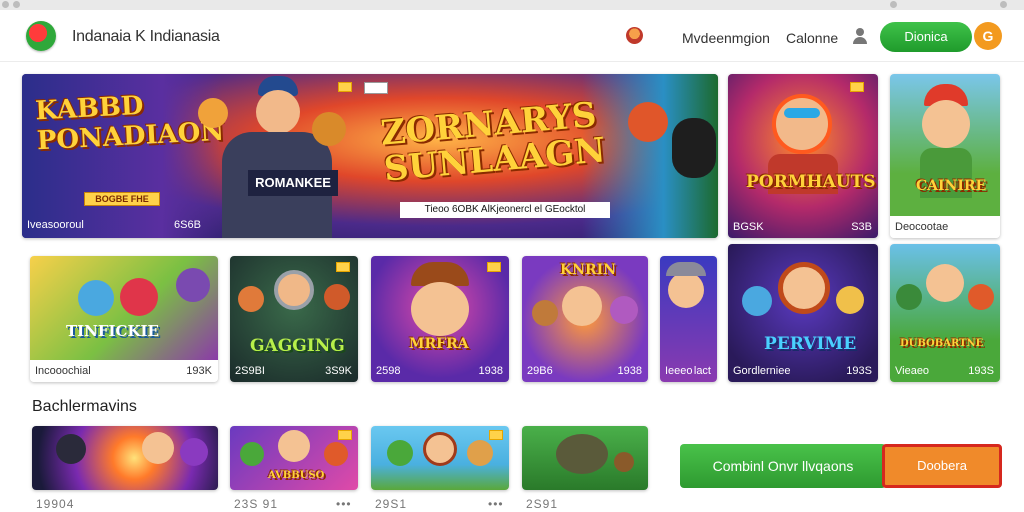 This screenshot has height=512, width=1024. What do you see at coordinates (114, 225) in the screenshot?
I see `hero-caption: Iveasooroul 6S6B` at bounding box center [114, 225].